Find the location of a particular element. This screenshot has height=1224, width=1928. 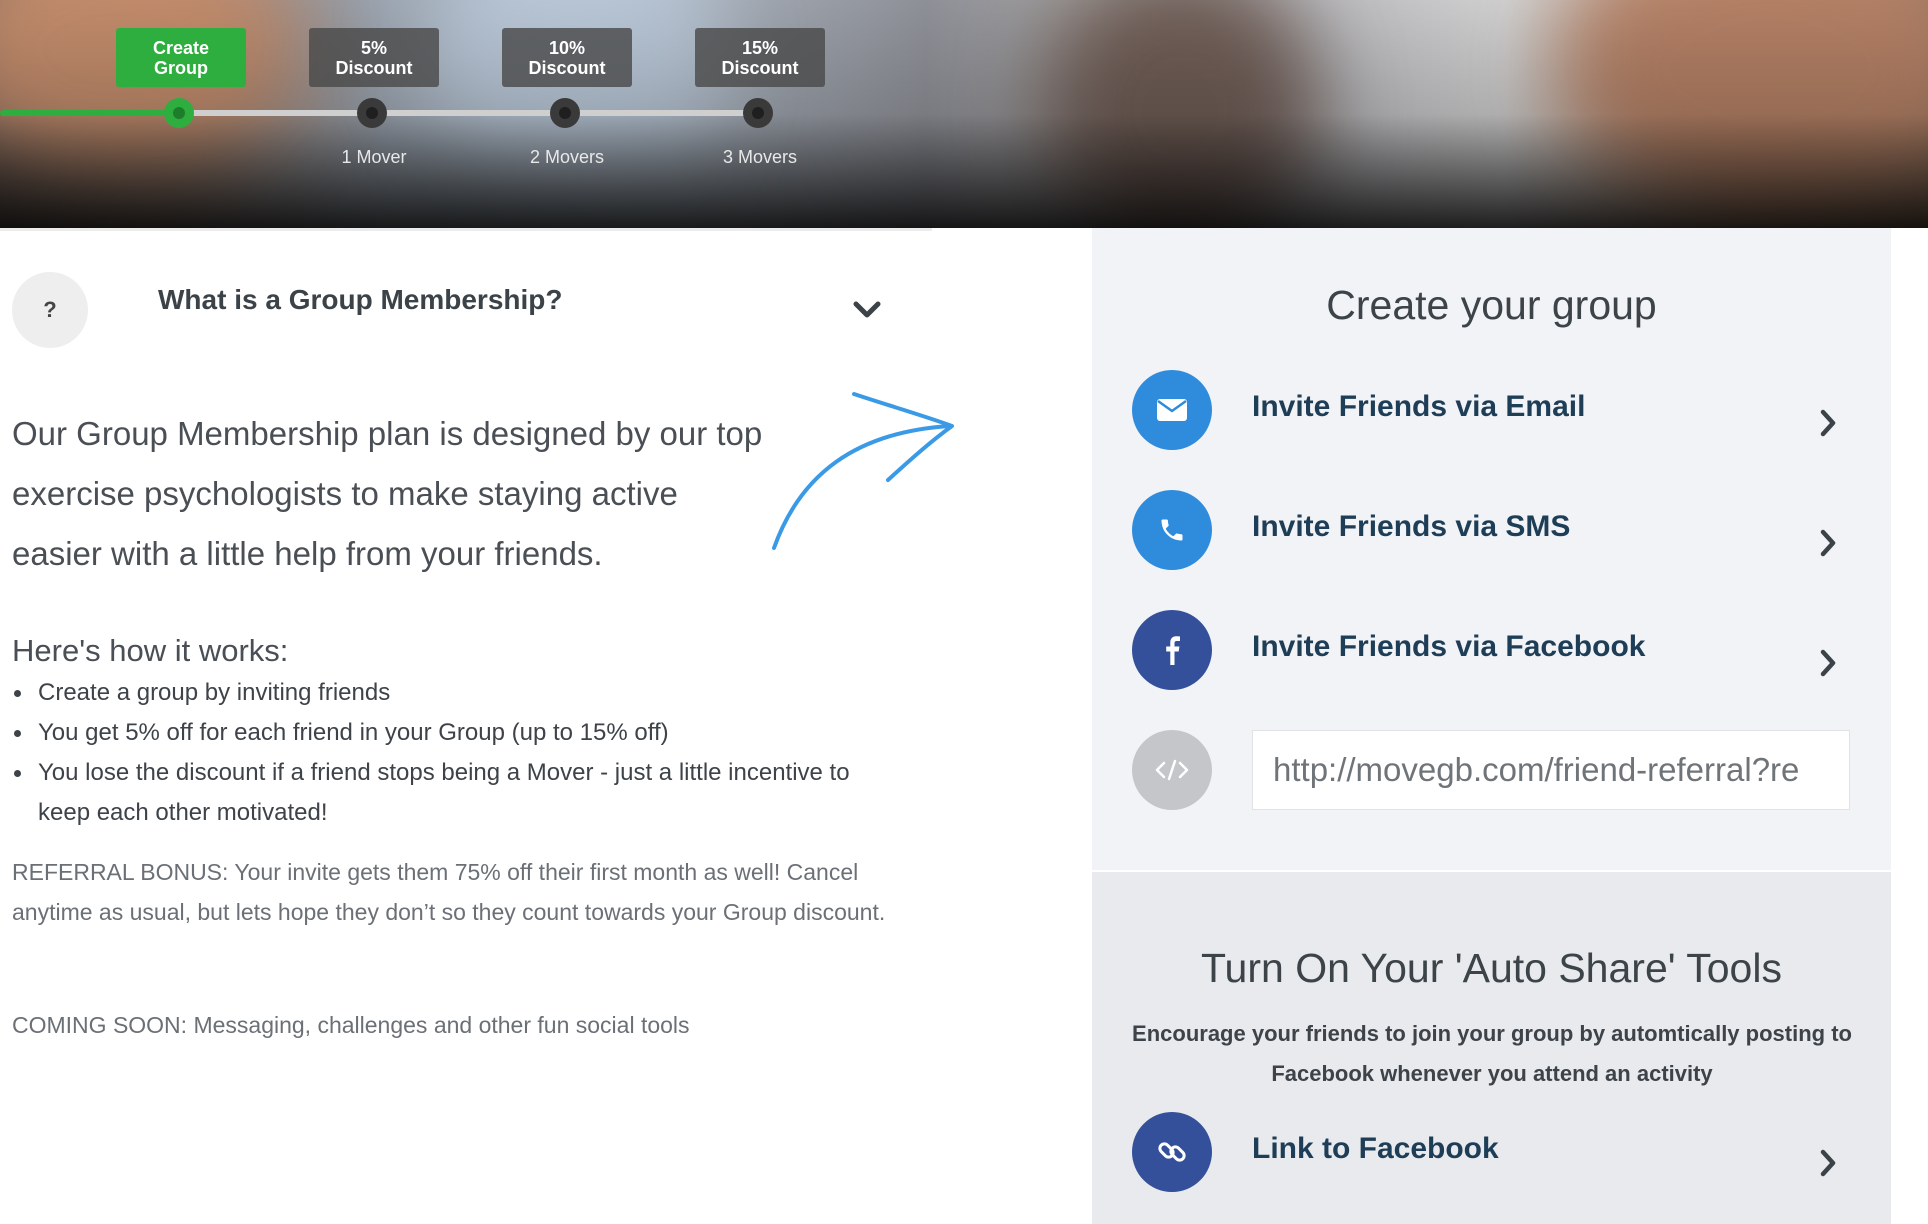

step-5-discount: 5% Discount is located at coordinates (374, 57).